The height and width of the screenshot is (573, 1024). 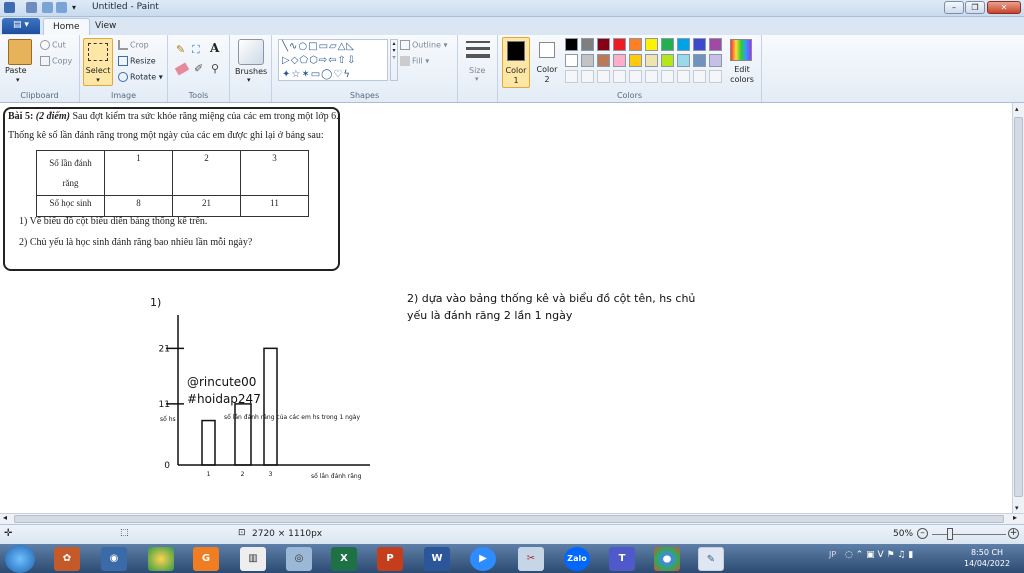 What do you see at coordinates (547, 62) in the screenshot?
I see `color2-button: Color 2` at bounding box center [547, 62].